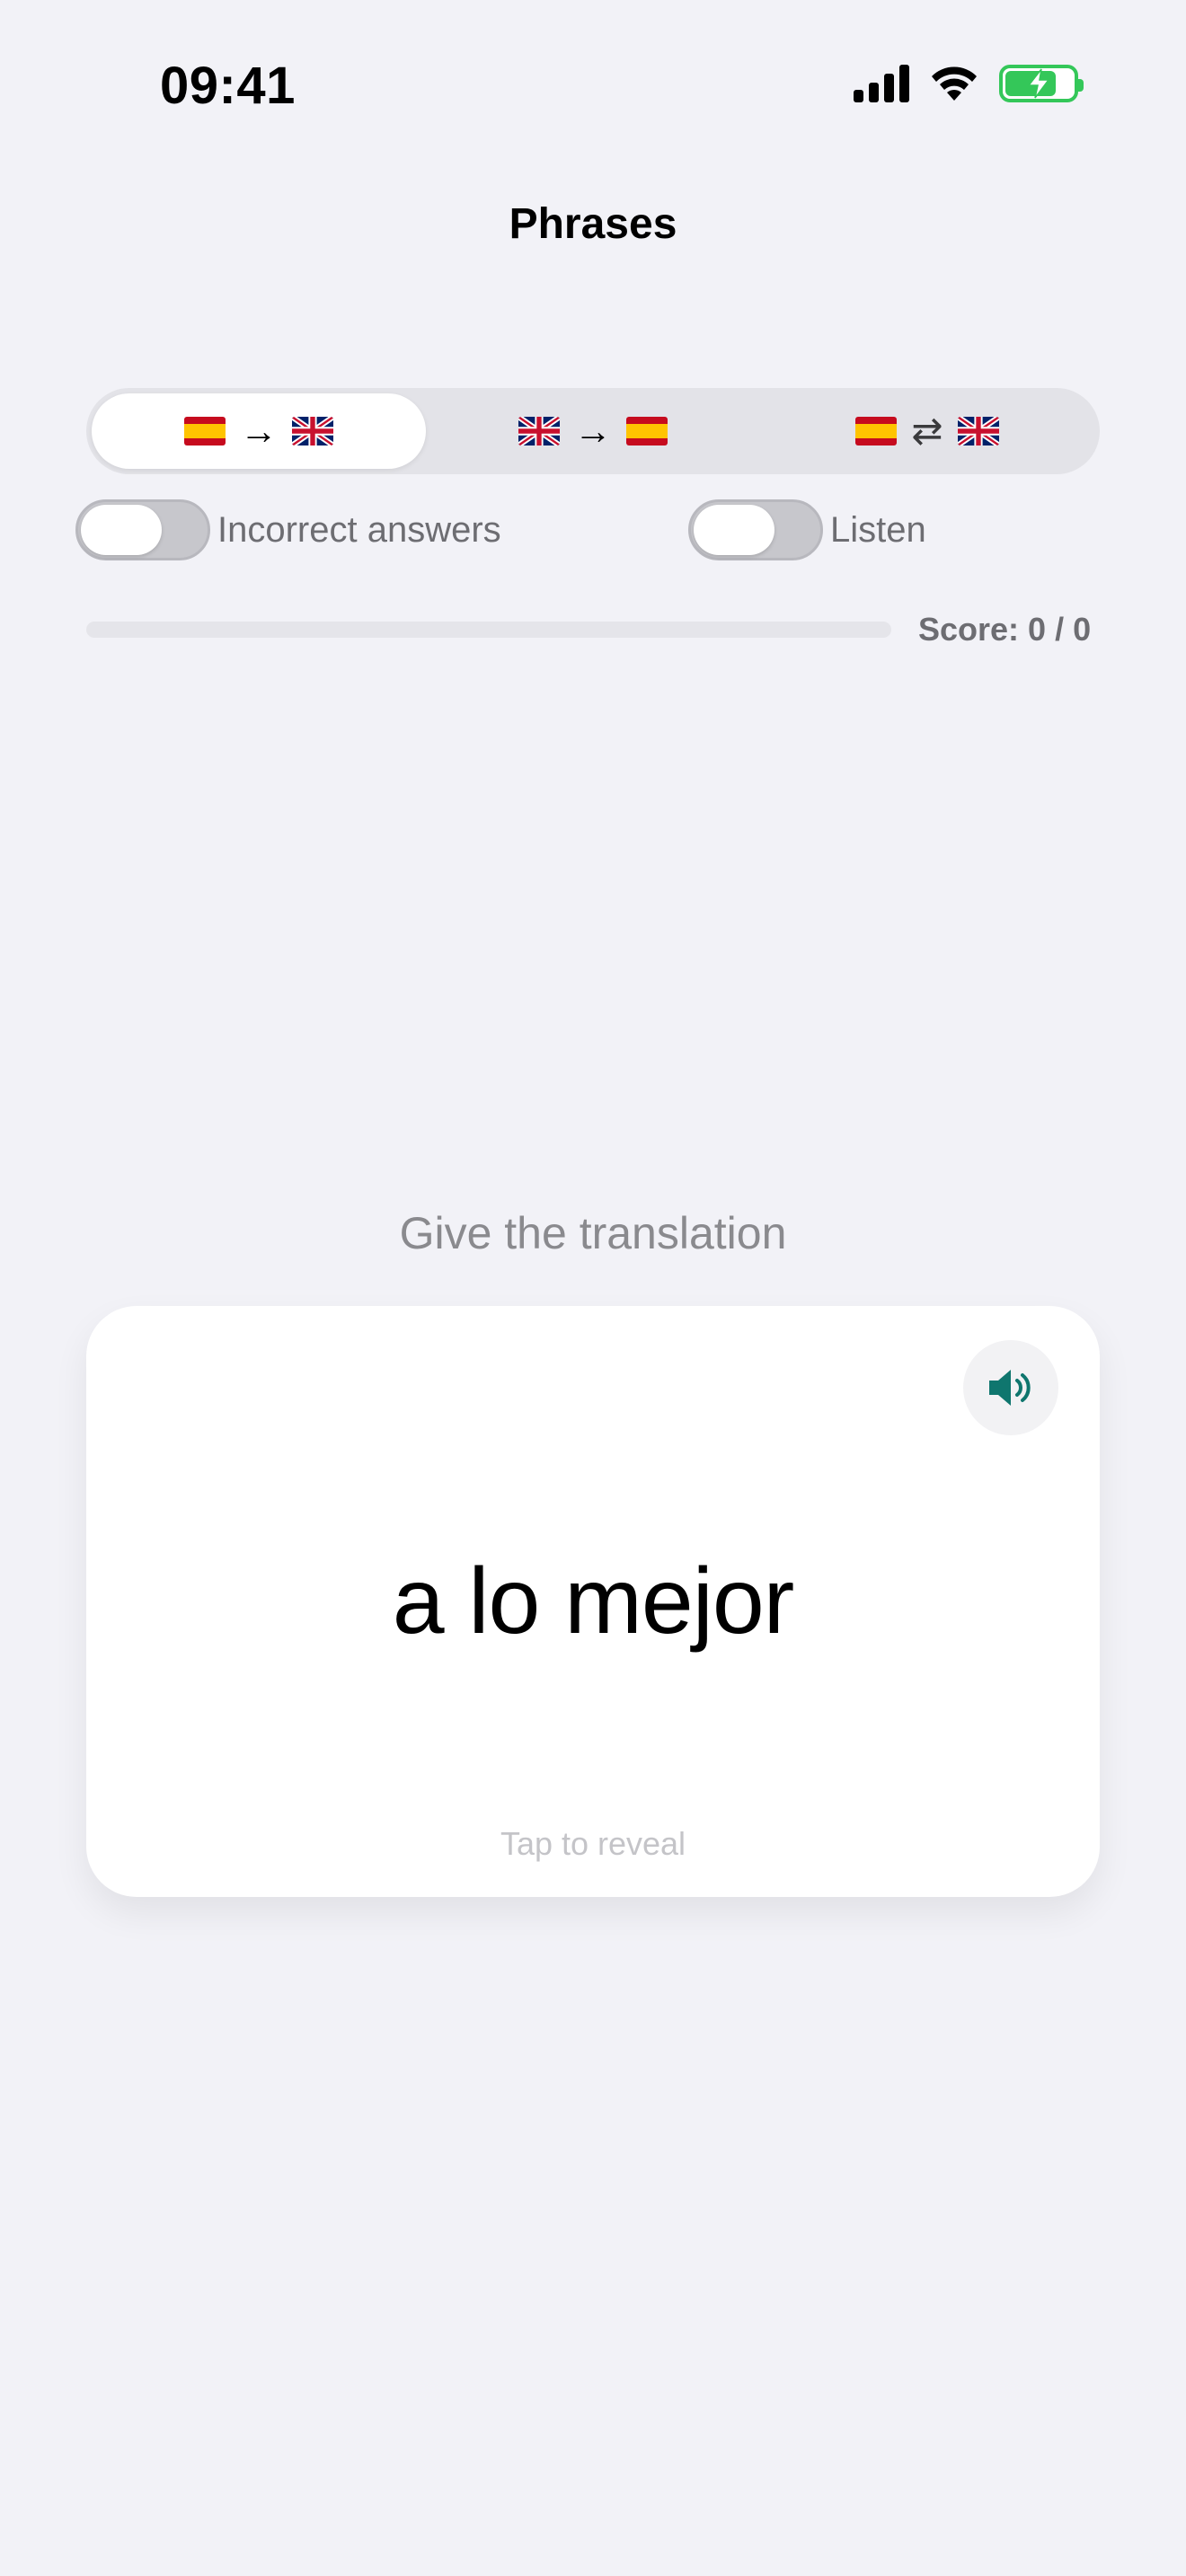 The height and width of the screenshot is (2576, 1186). What do you see at coordinates (878, 529) in the screenshot?
I see `listen-label: Listen` at bounding box center [878, 529].